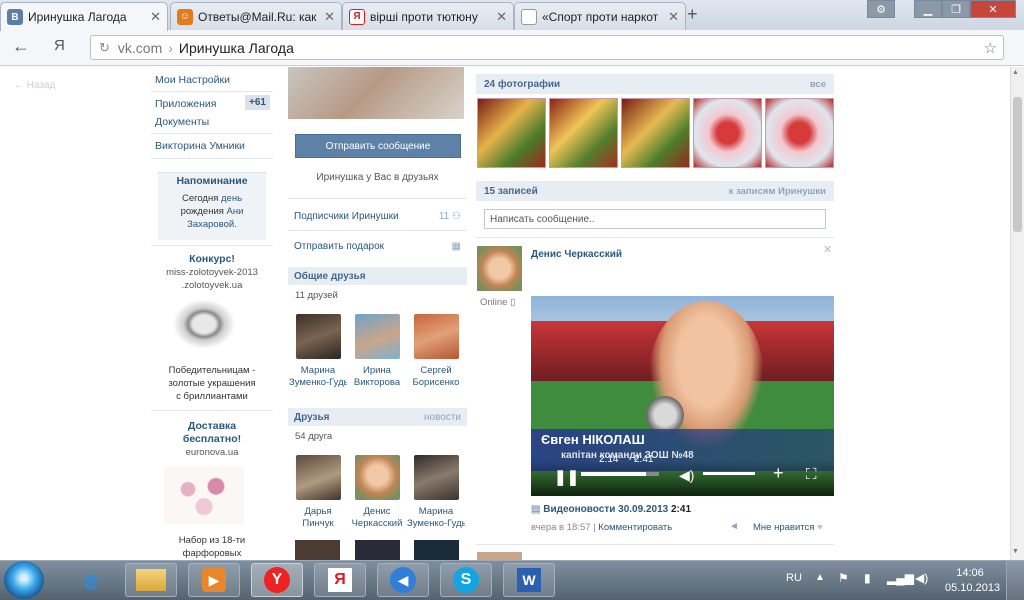 This screenshot has height=600, width=1024. I want to click on post-author-avatar, so click(499, 268).